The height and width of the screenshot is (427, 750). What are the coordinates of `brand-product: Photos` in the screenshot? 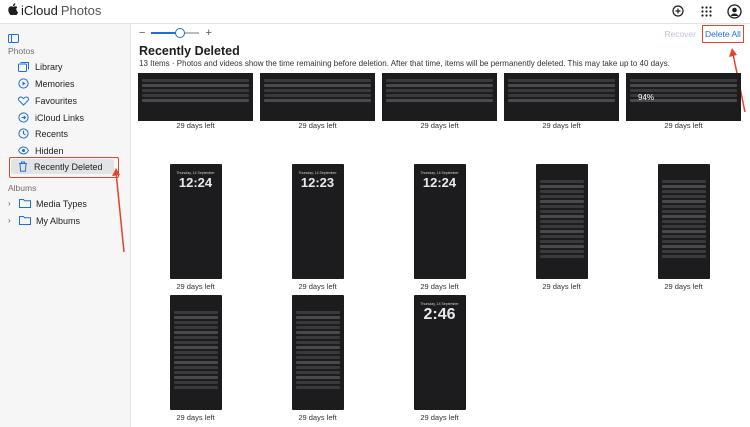 It's located at (81, 10).